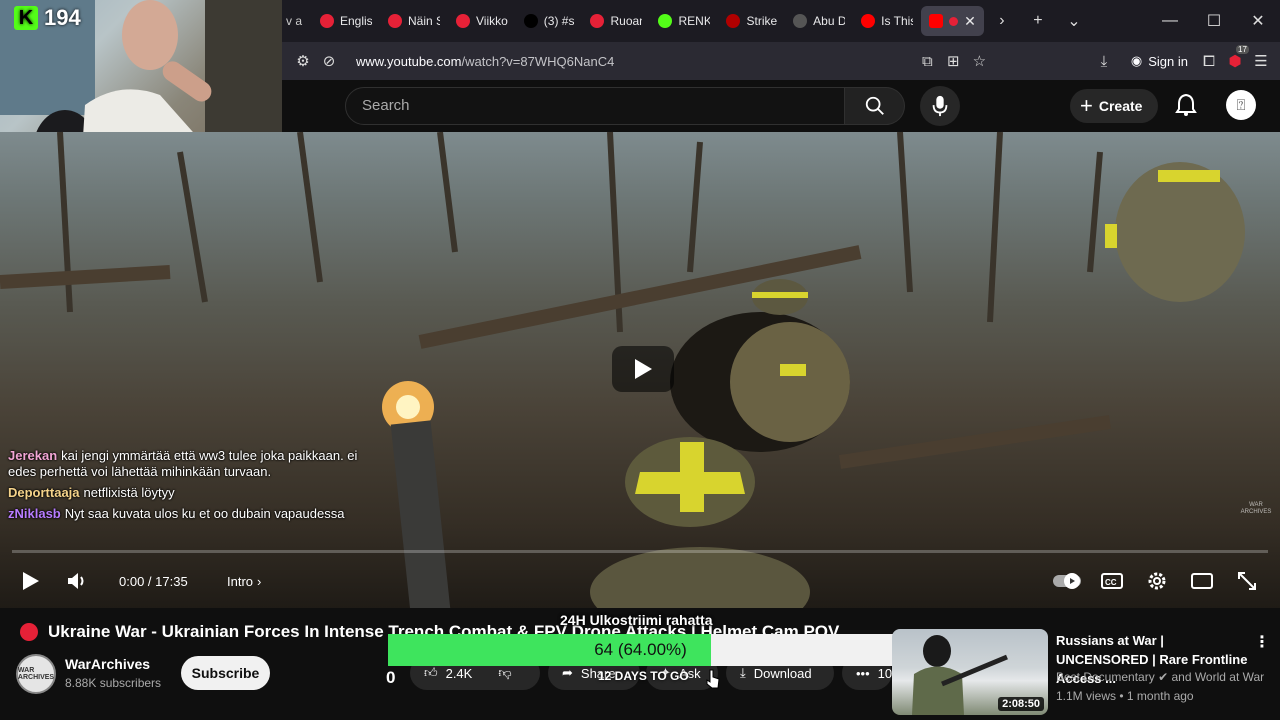  I want to click on signin-button: ◉ Sign in, so click(1159, 61).